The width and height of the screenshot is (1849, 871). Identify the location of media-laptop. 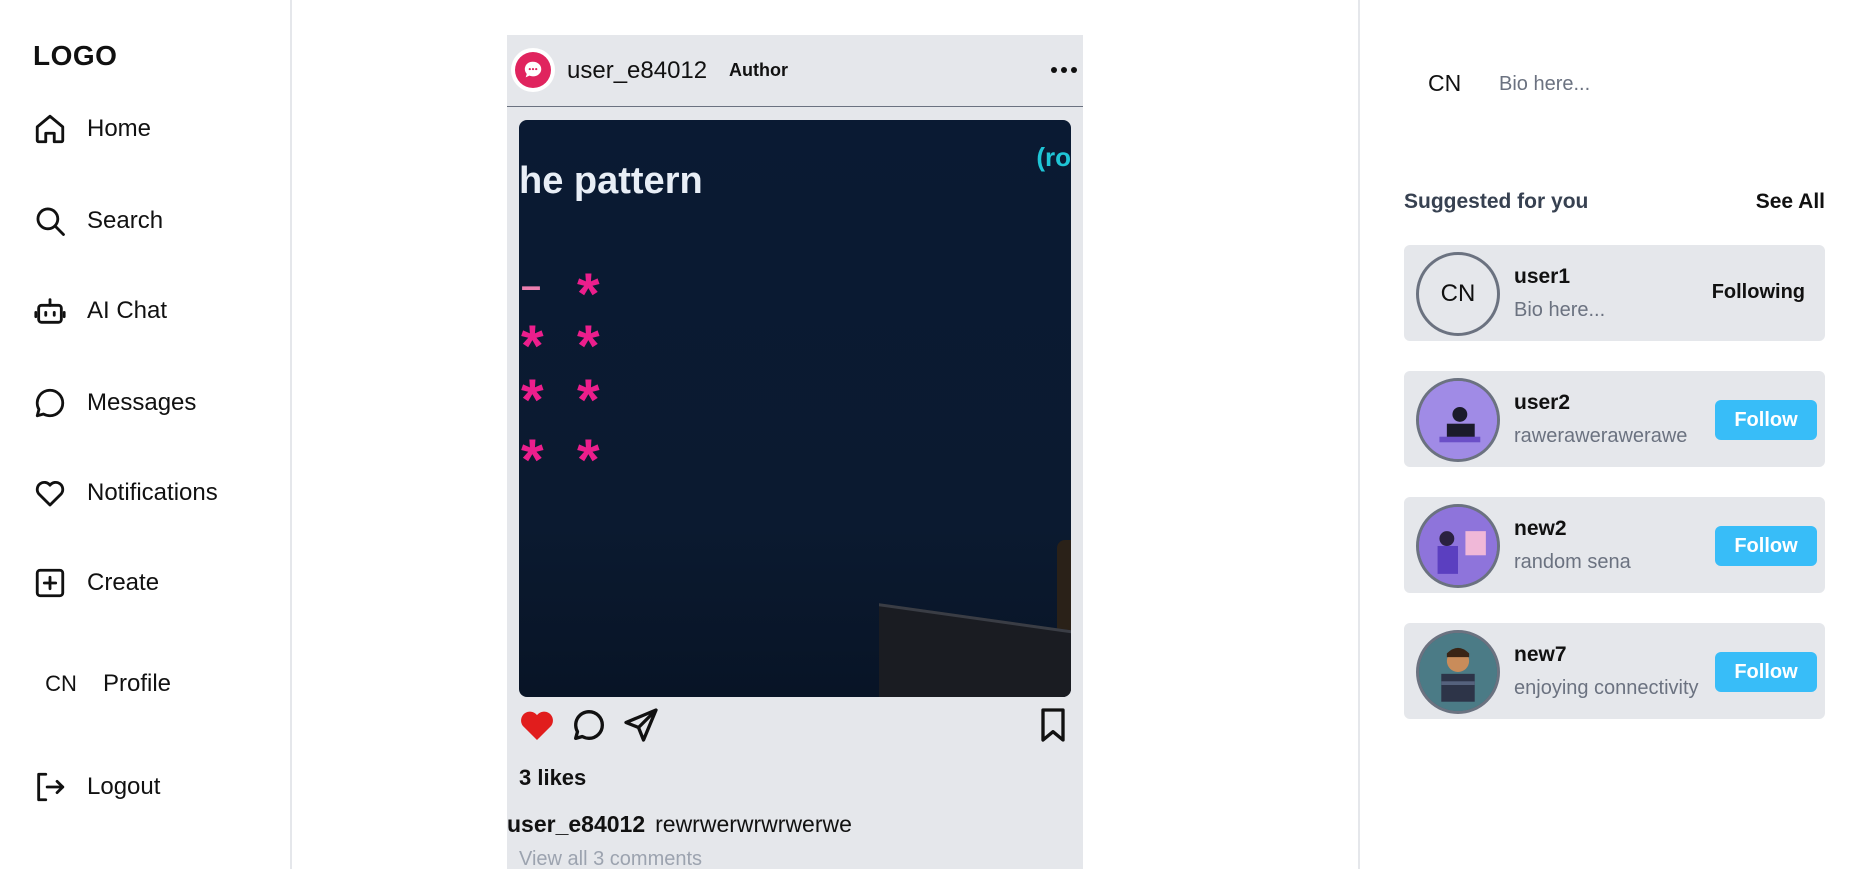
(975, 650).